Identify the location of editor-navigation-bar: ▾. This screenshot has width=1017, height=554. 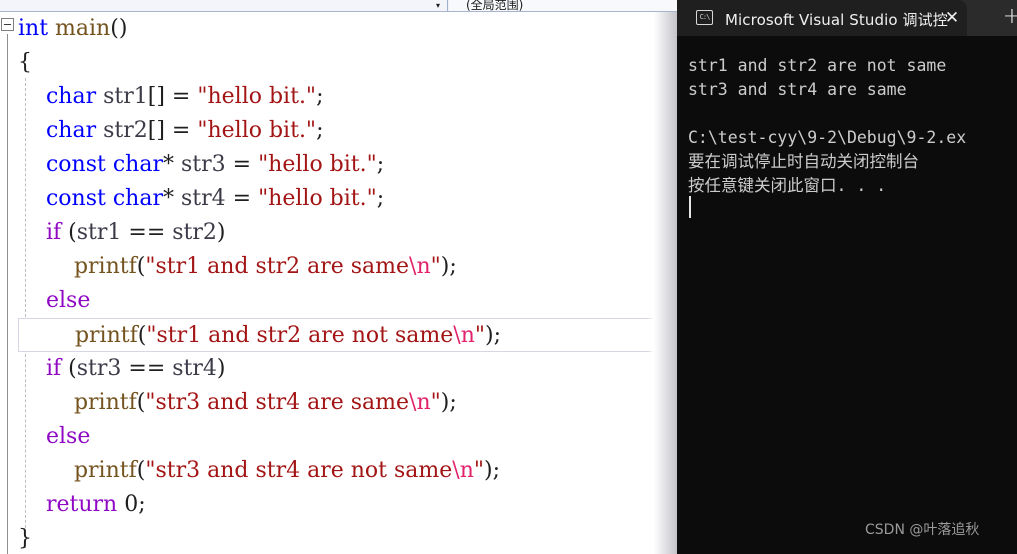
(347, 6).